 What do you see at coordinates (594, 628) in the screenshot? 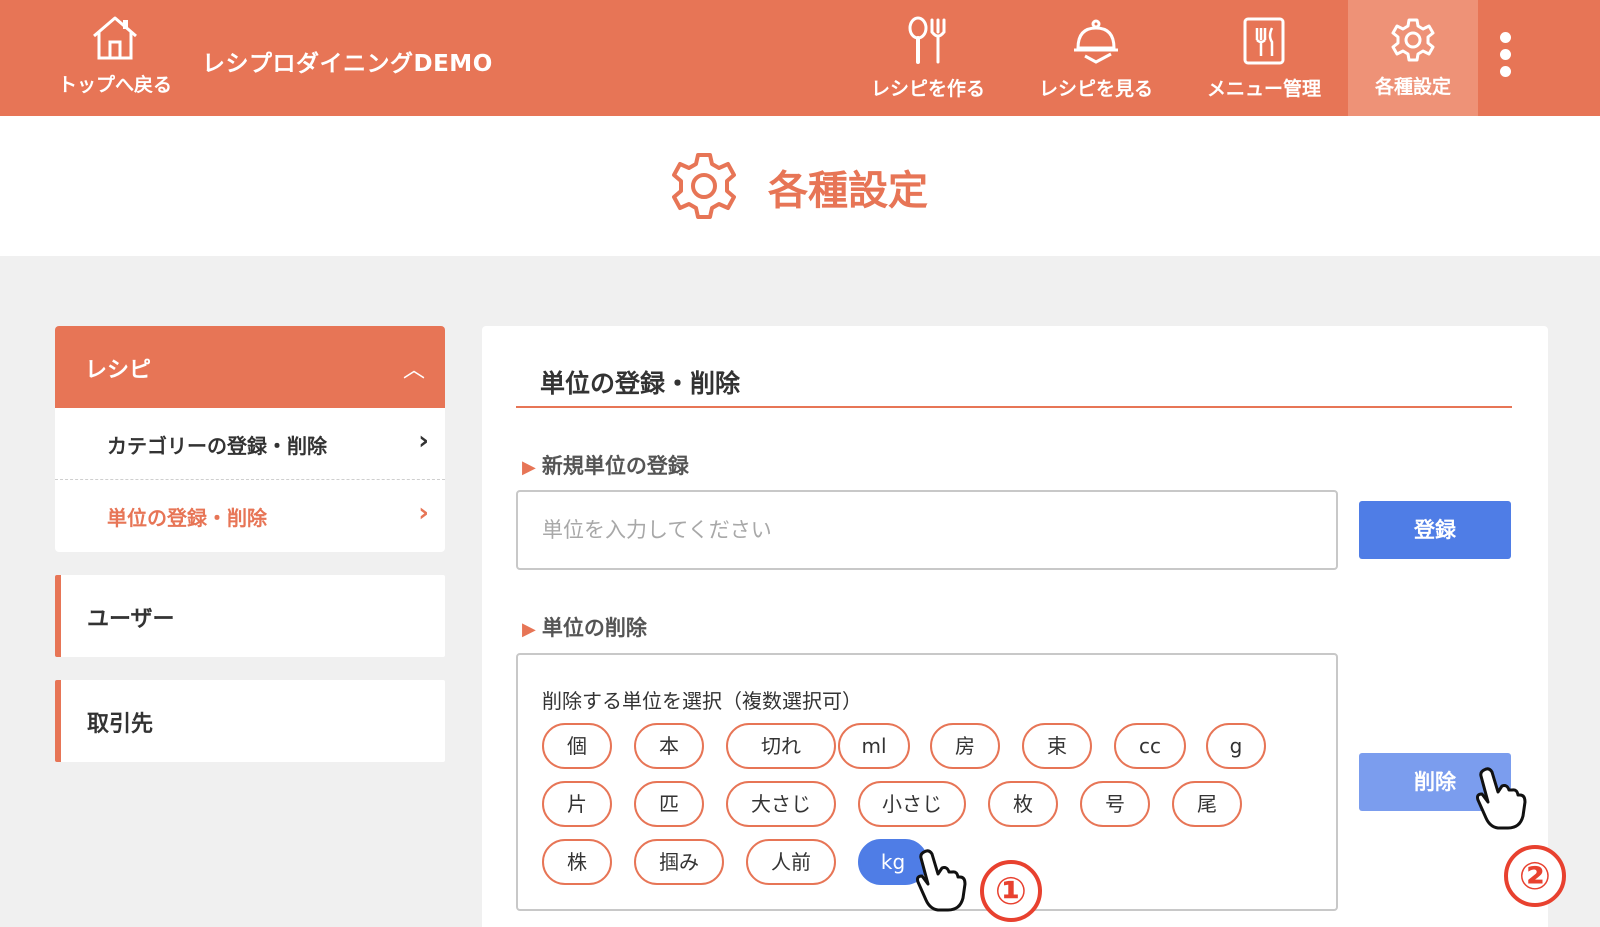
I see `delete-heading-text: 単位の削除` at bounding box center [594, 628].